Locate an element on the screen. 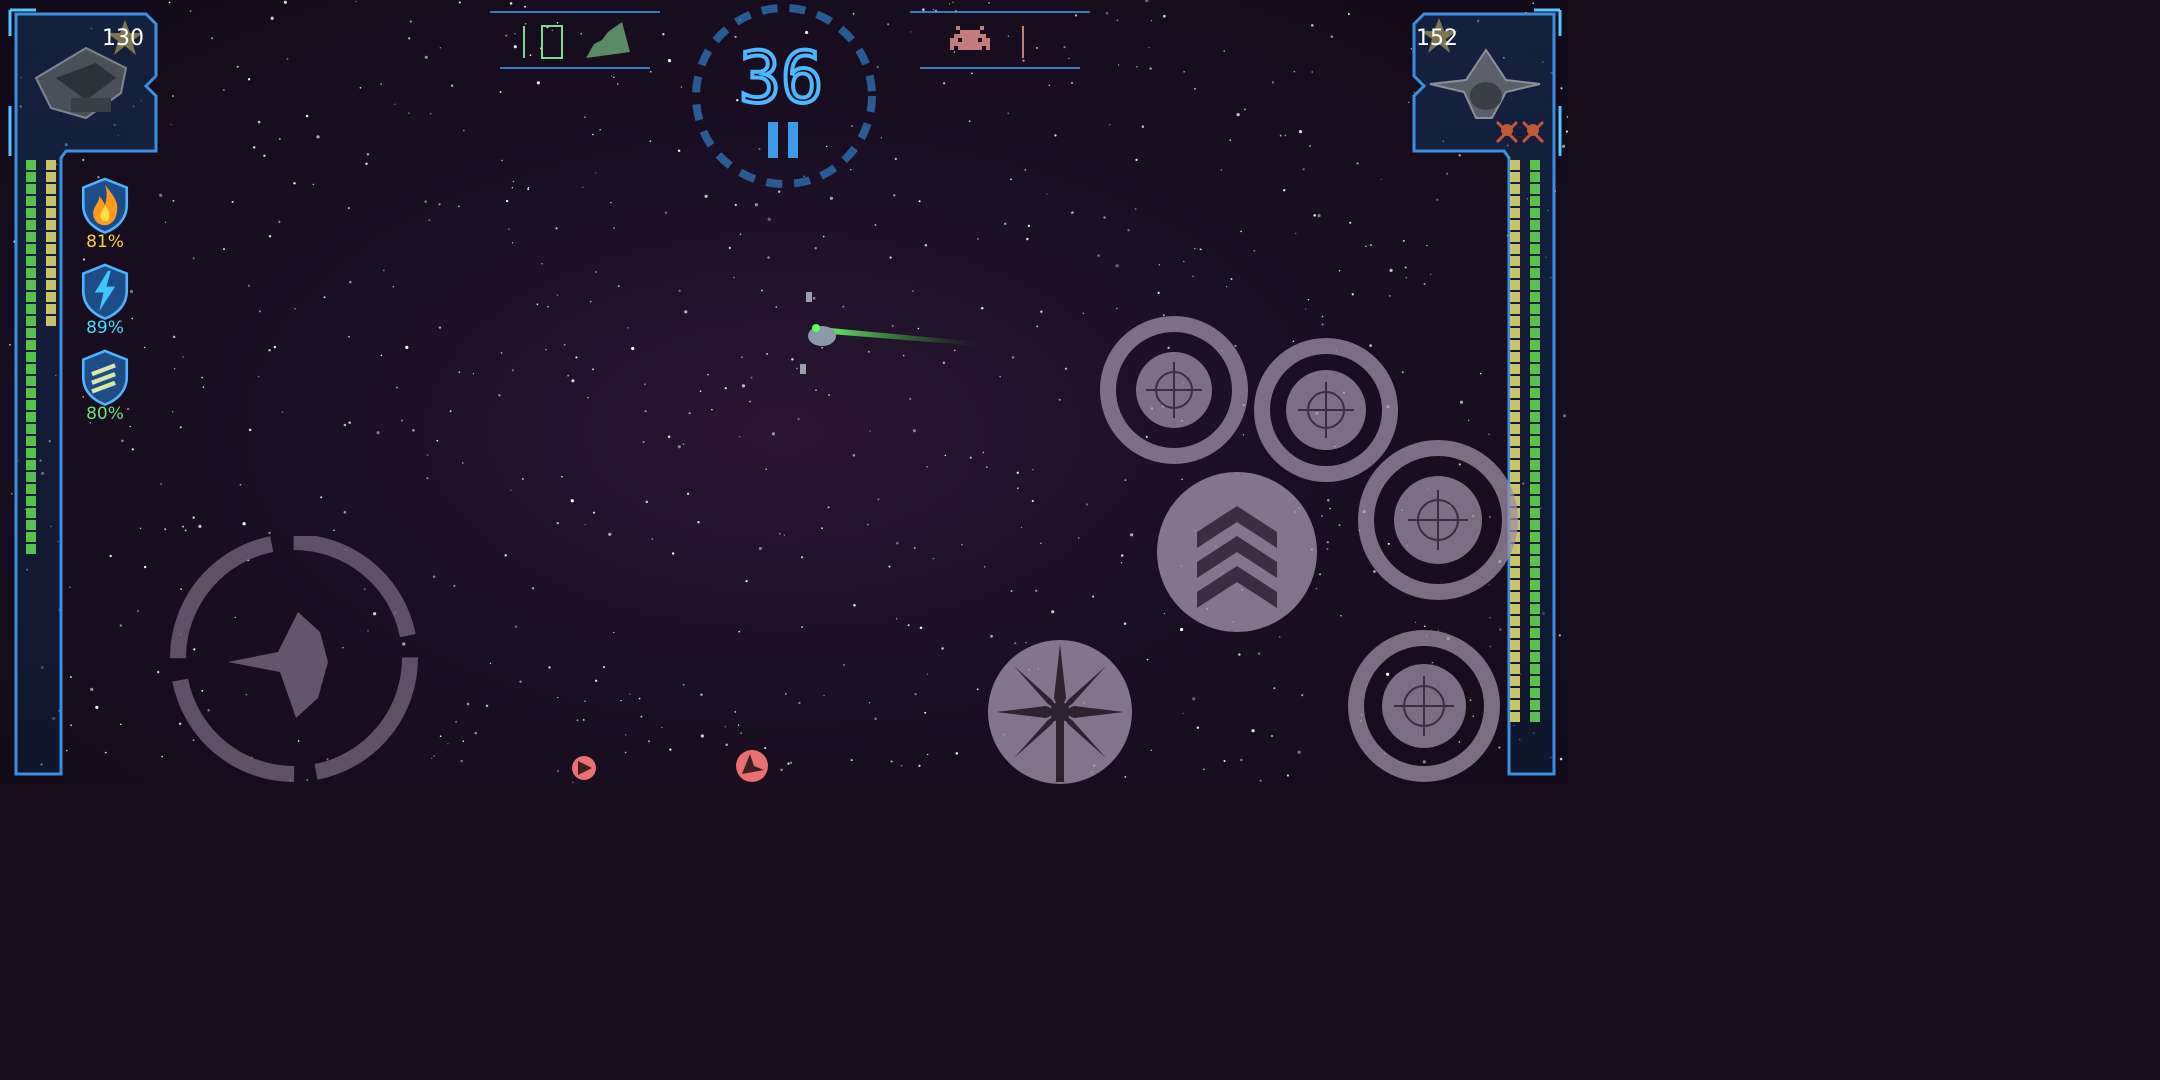  ship-silhouette-icon is located at coordinates (278, 665).